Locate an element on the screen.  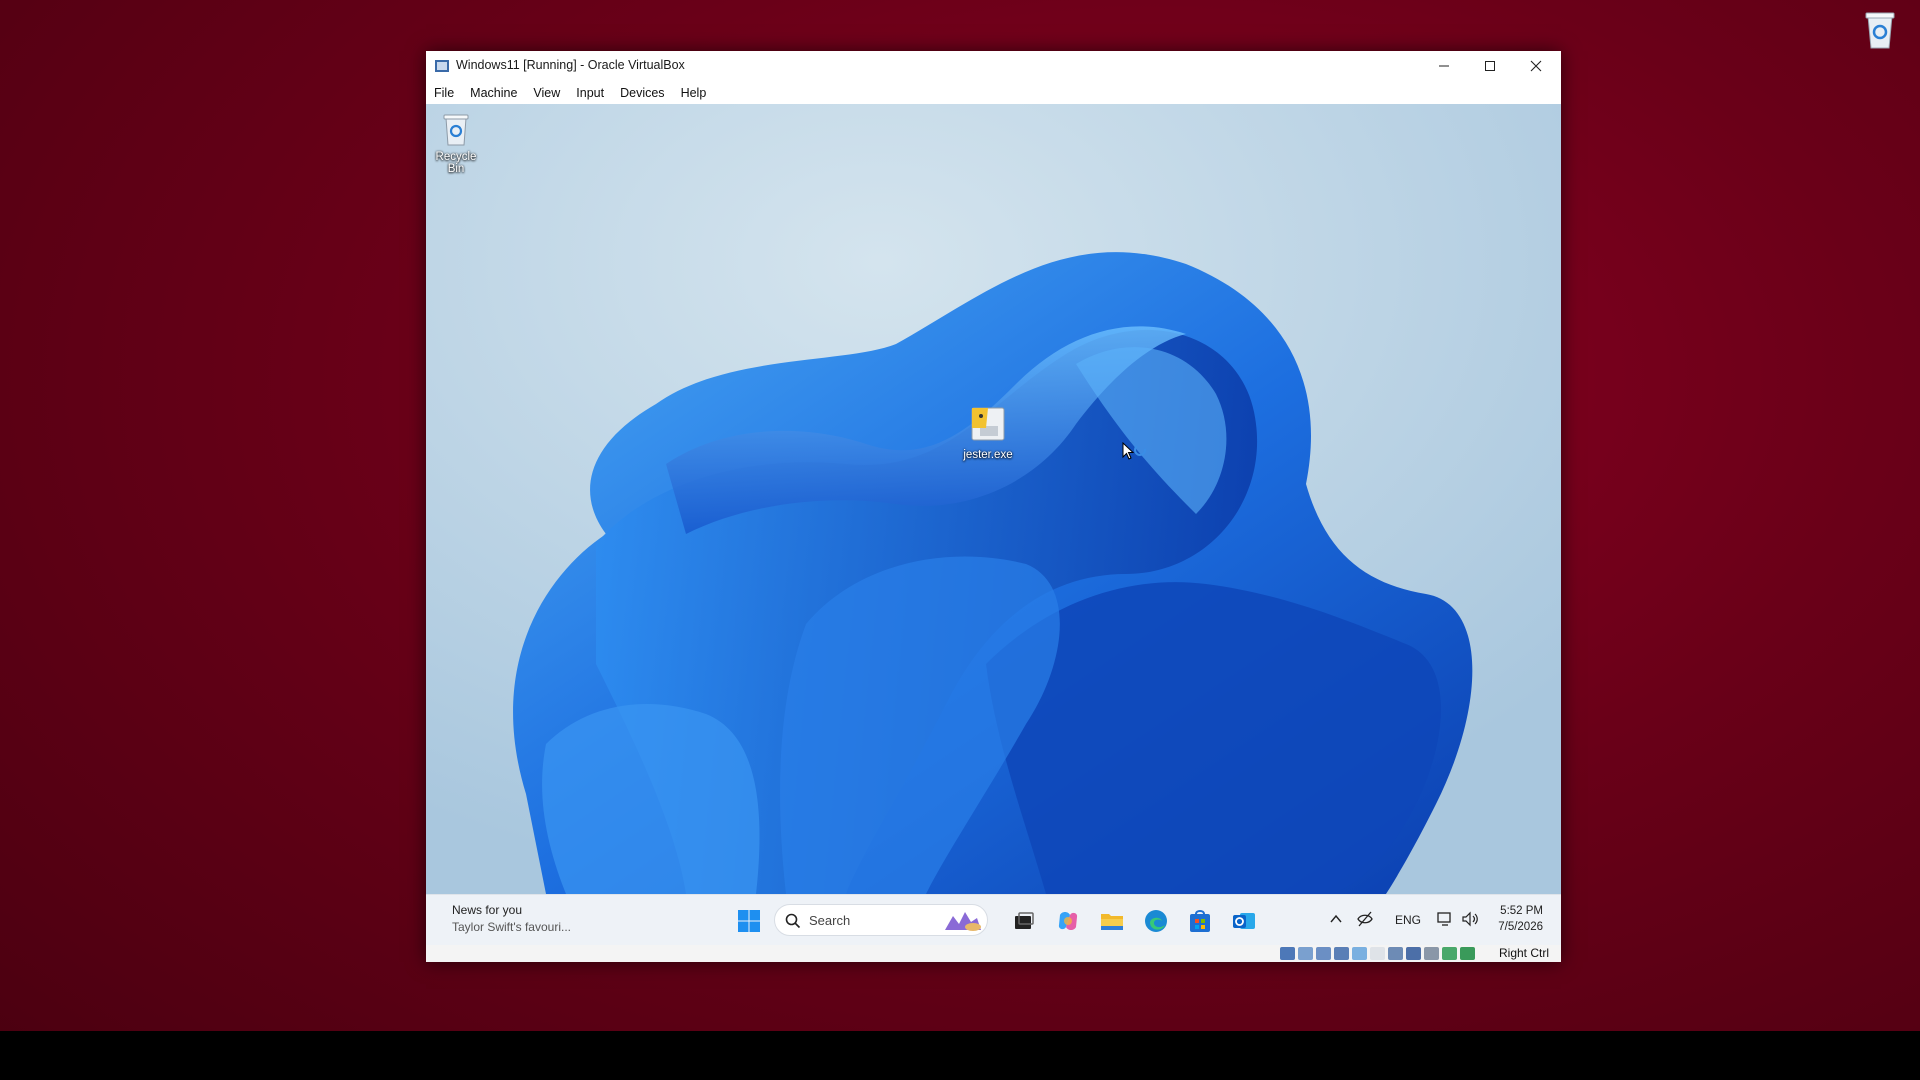
search-placeholder: Search is located at coordinates (830, 920).